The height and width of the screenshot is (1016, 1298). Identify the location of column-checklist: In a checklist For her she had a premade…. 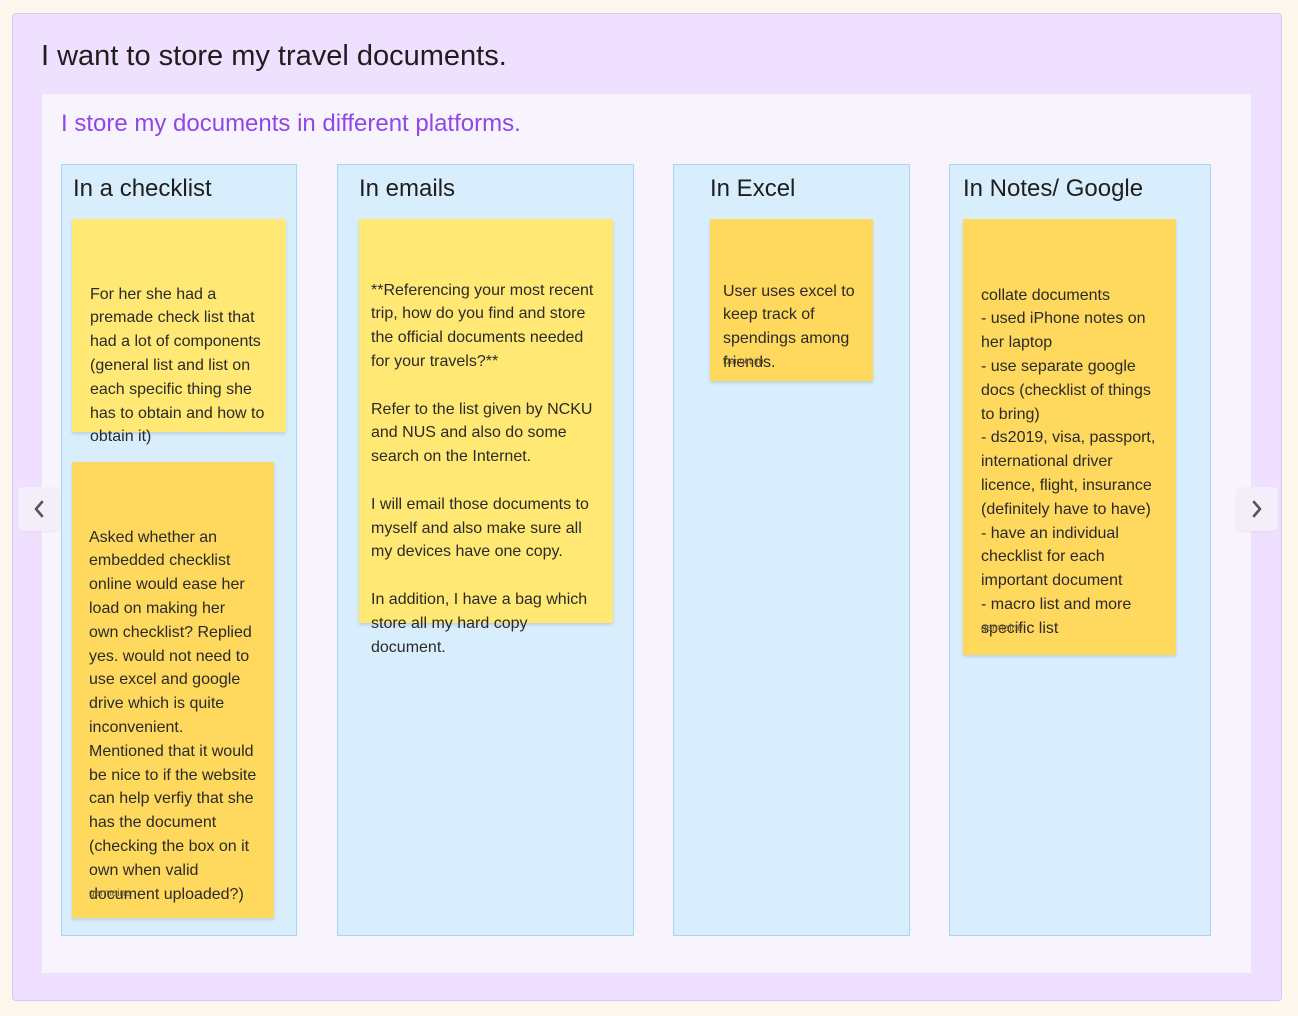
(179, 550).